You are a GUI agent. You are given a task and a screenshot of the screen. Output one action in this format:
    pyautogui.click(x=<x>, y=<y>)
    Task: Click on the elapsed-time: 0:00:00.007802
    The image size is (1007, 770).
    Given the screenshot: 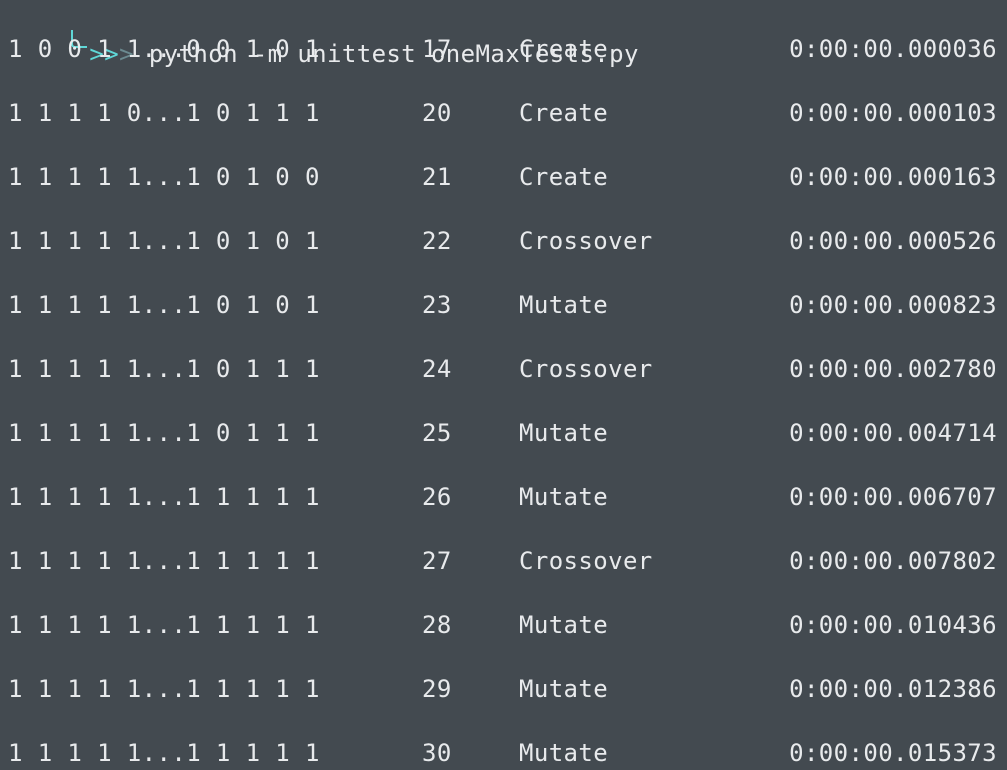 What is the action you would take?
    pyautogui.click(x=893, y=561)
    